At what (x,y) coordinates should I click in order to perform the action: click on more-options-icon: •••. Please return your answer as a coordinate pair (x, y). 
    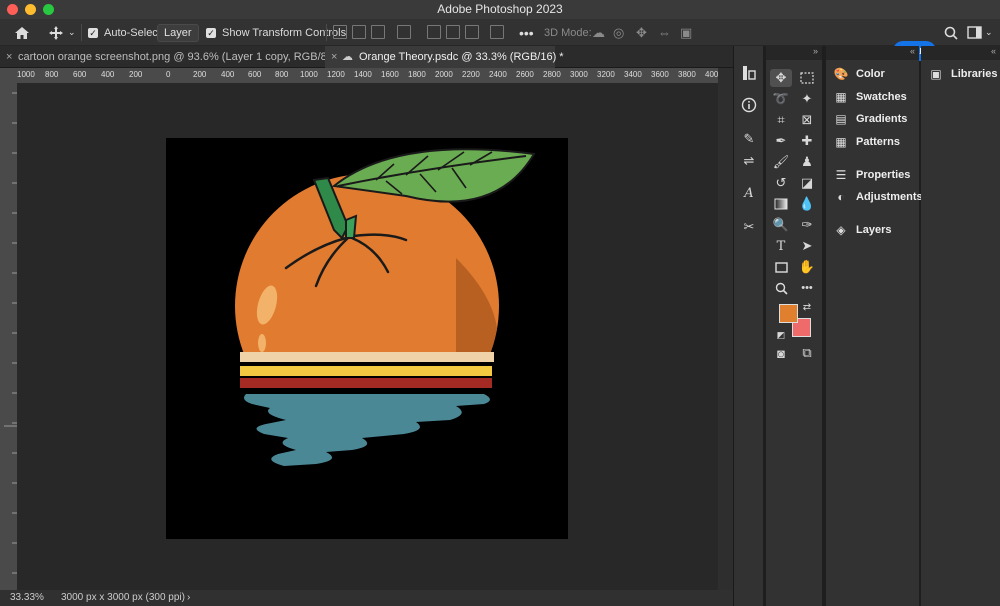
    Looking at the image, I should click on (526, 32).